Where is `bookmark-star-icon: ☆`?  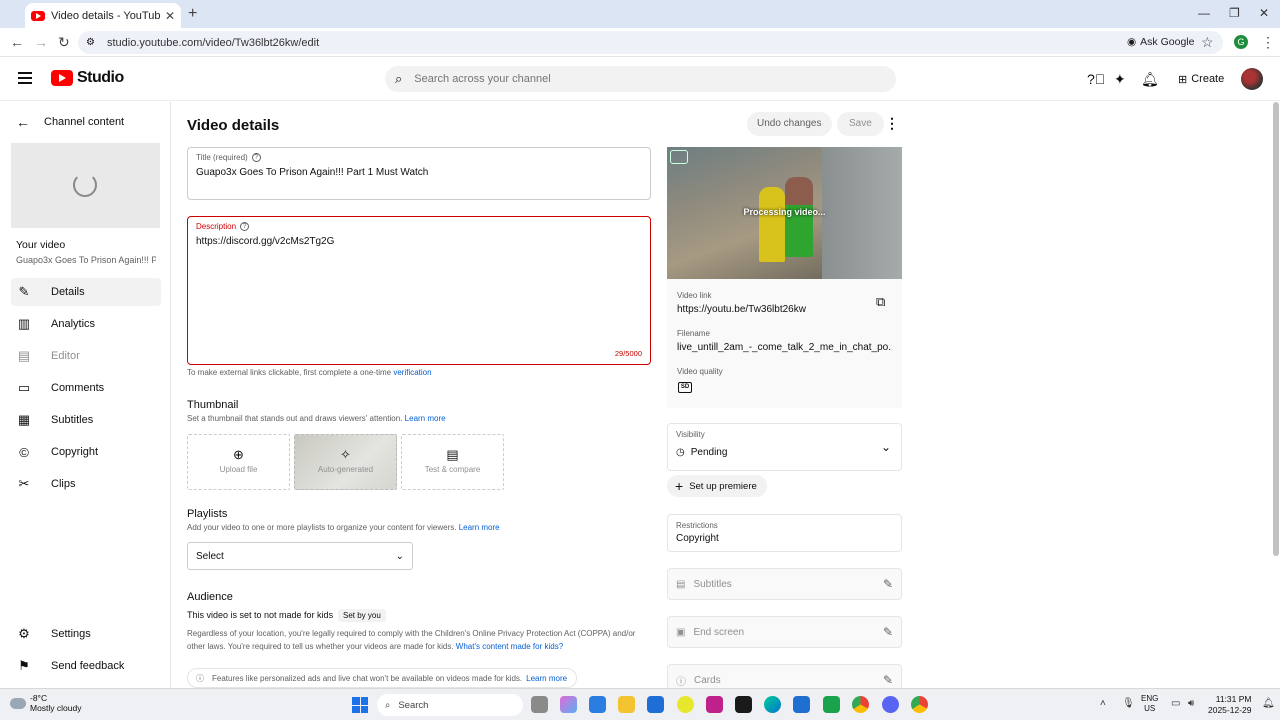 bookmark-star-icon: ☆ is located at coordinates (1207, 42).